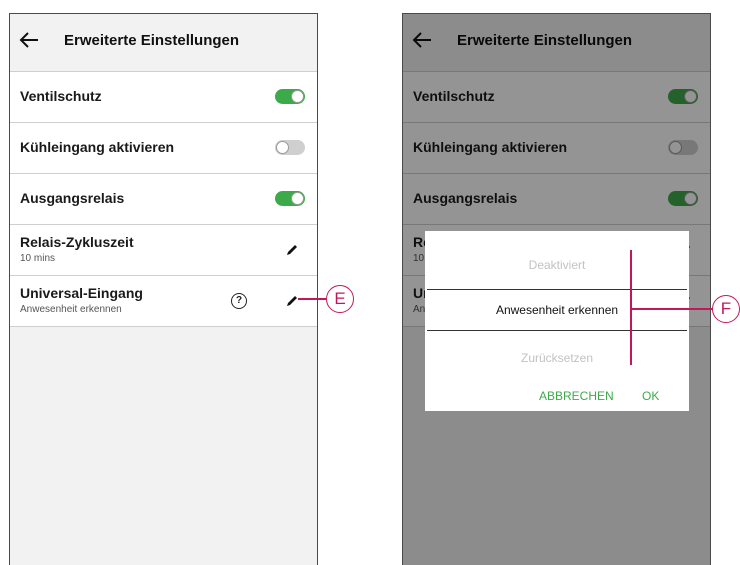  Describe the element at coordinates (29, 40) in the screenshot. I see `back-arrow-icon` at that location.